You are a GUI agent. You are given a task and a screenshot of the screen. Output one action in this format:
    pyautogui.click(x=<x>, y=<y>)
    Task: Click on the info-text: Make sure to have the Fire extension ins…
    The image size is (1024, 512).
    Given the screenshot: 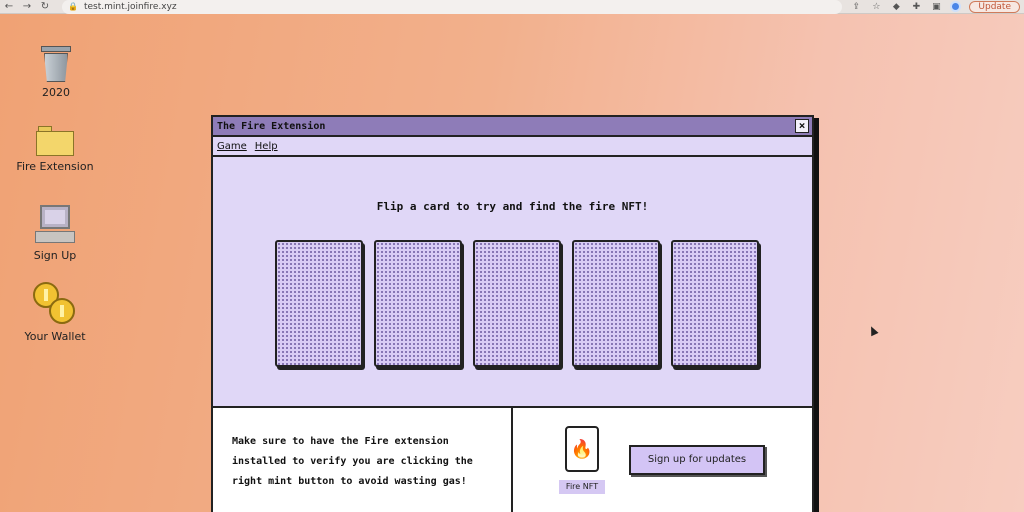 What is the action you would take?
    pyautogui.click(x=363, y=460)
    